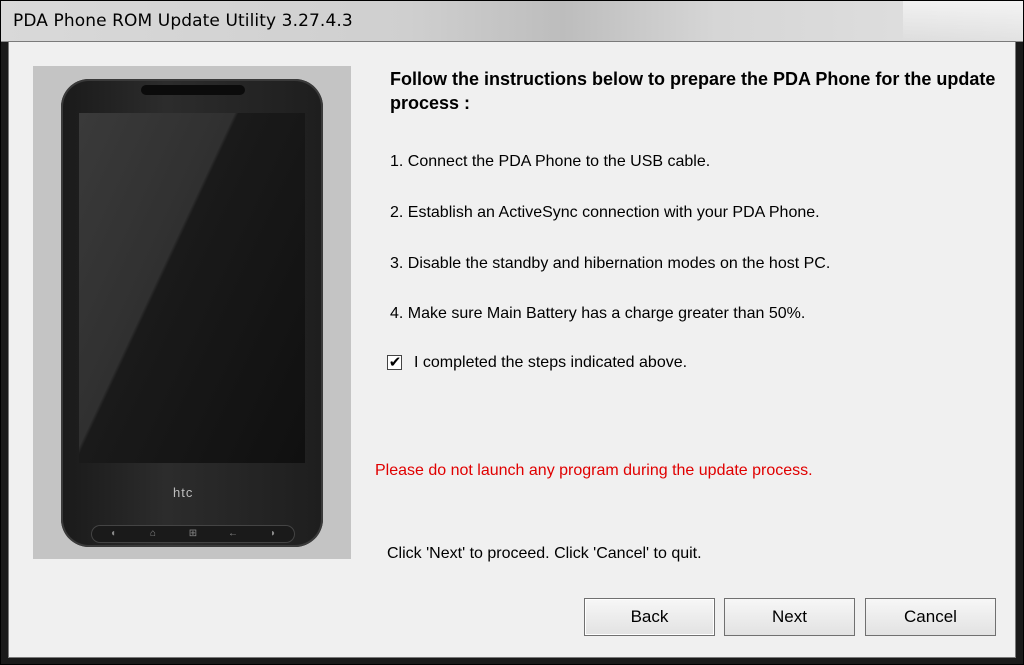  What do you see at coordinates (233, 533) in the screenshot?
I see `back-arrow-icon: ←` at bounding box center [233, 533].